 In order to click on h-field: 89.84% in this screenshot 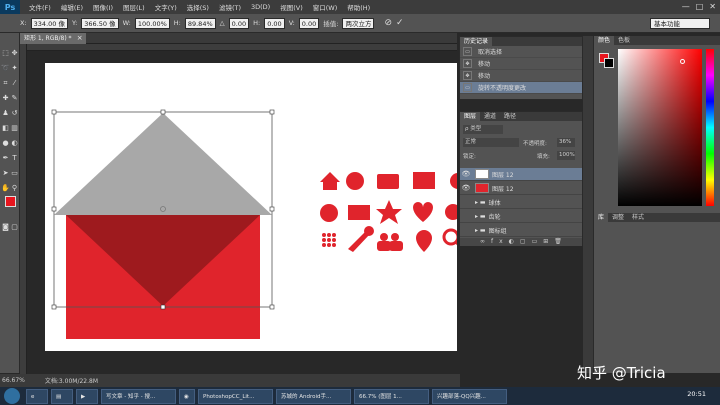, I will do `click(200, 23)`.